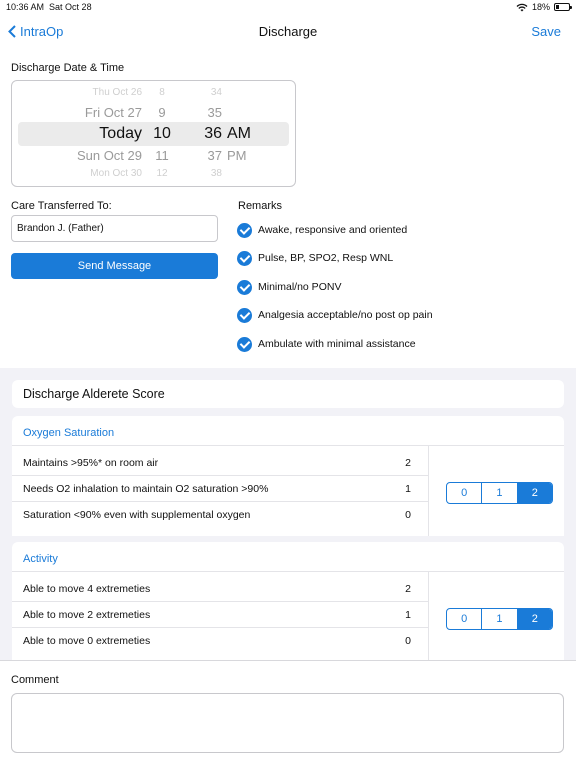 This screenshot has height=768, width=576. What do you see at coordinates (522, 7) in the screenshot?
I see `wifi-icon` at bounding box center [522, 7].